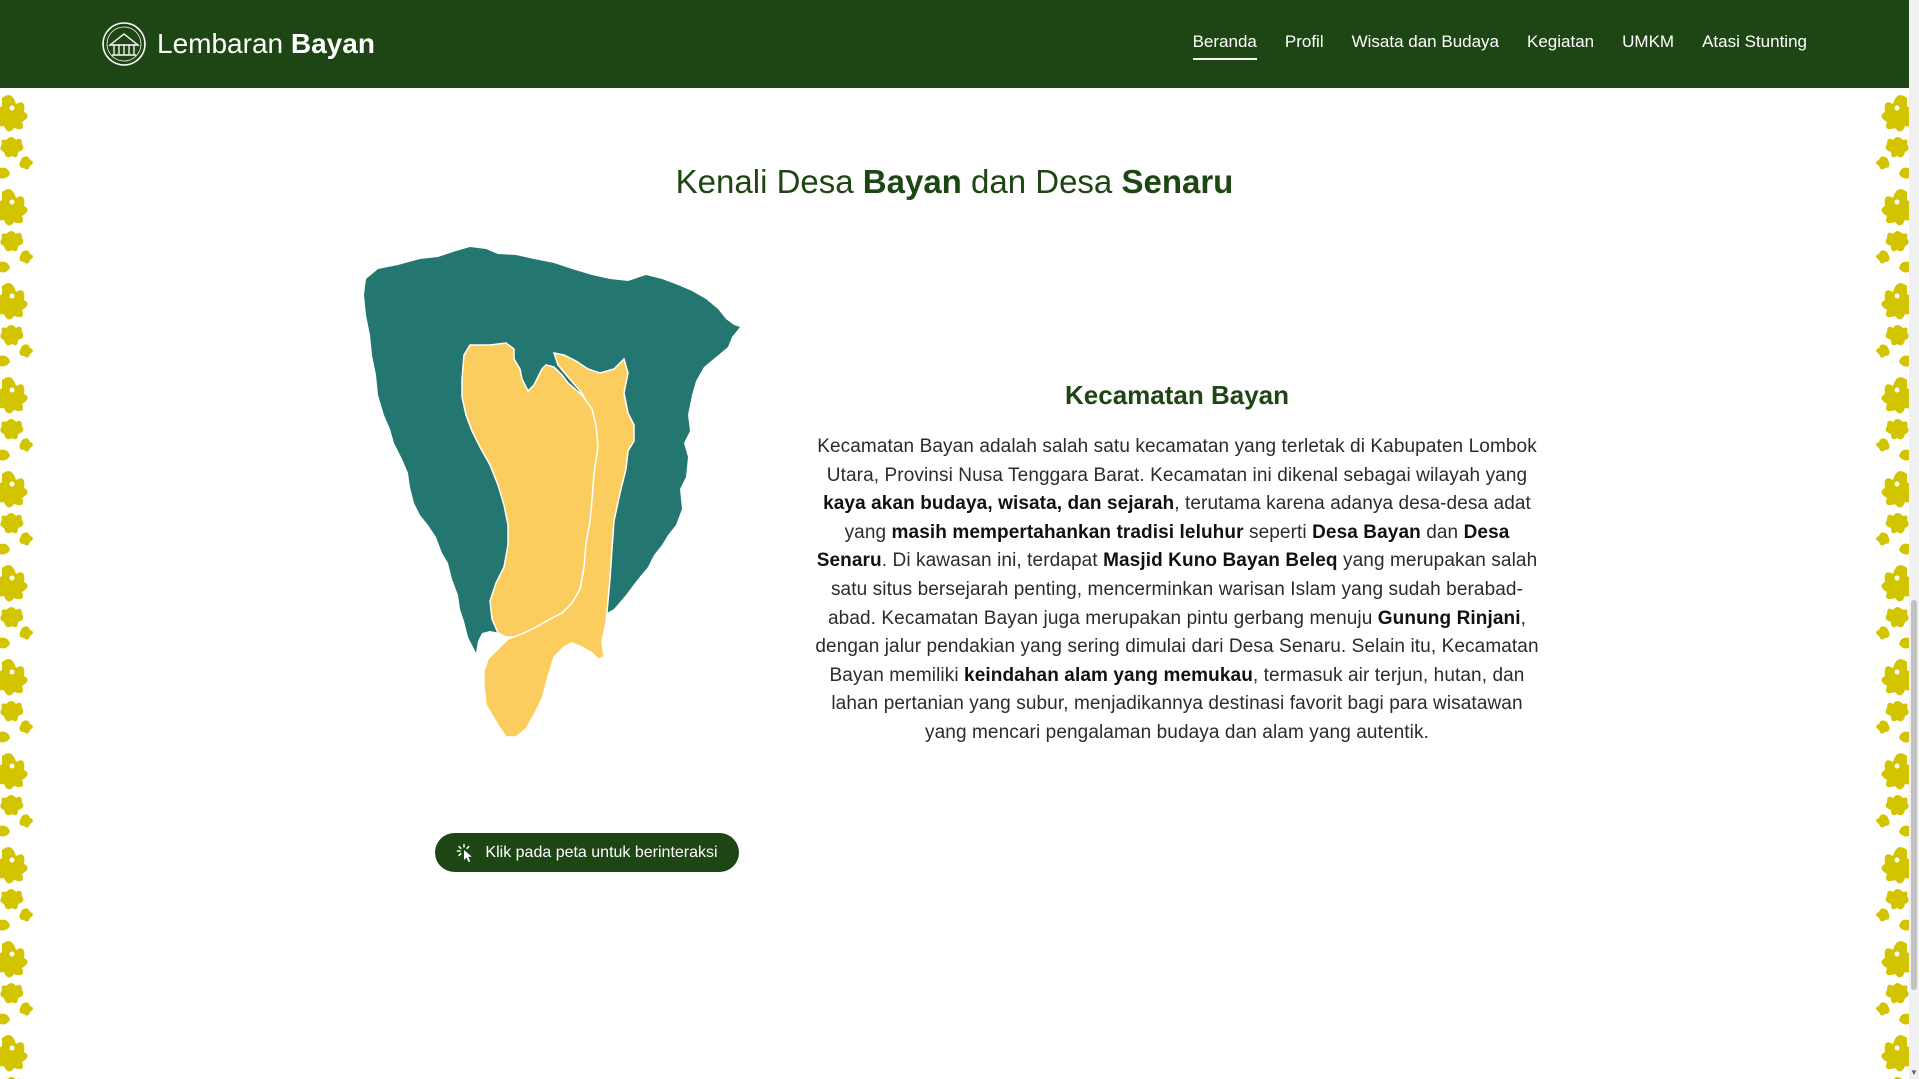 The width and height of the screenshot is (1919, 1079). Describe the element at coordinates (1177, 181) in the screenshot. I see `title-bold2: Senaru` at that location.